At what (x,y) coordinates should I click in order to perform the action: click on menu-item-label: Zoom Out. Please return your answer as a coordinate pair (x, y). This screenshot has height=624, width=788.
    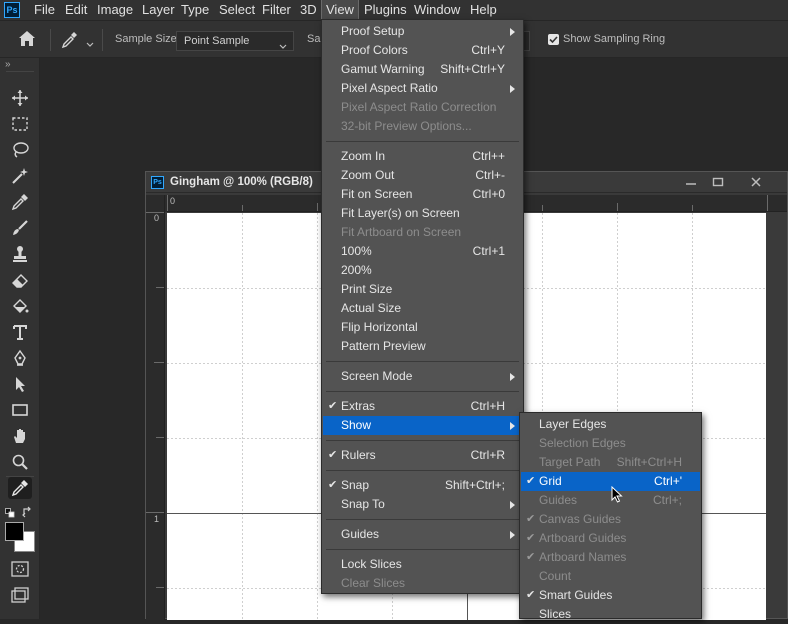
    Looking at the image, I should click on (368, 175).